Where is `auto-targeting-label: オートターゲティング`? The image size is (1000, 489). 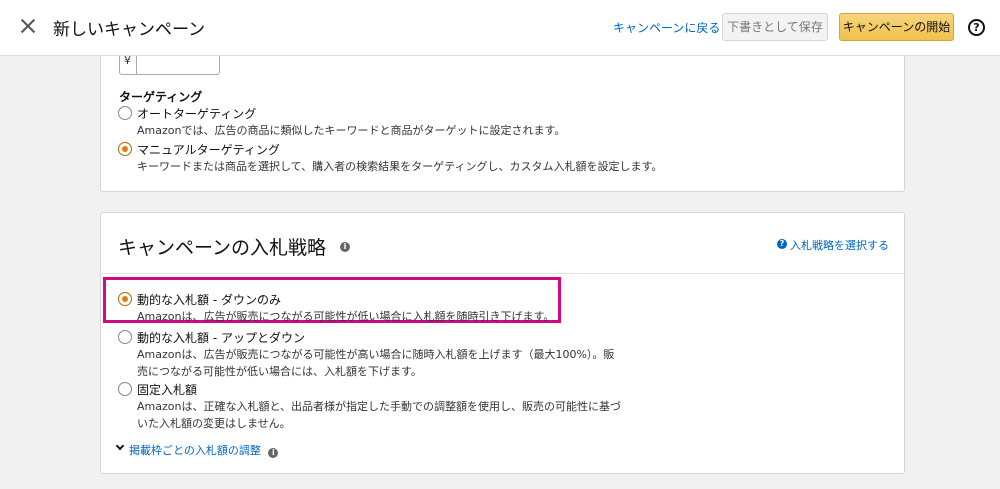 auto-targeting-label: オートターゲティング is located at coordinates (196, 113).